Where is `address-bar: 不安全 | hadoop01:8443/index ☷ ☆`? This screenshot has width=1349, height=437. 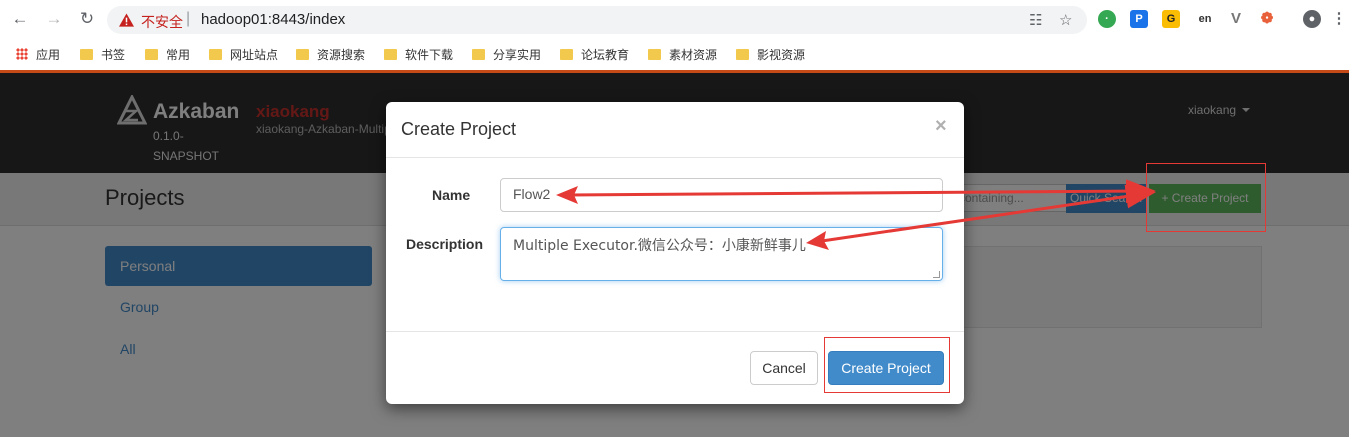 address-bar: 不安全 | hadoop01:8443/index ☷ ☆ is located at coordinates (597, 20).